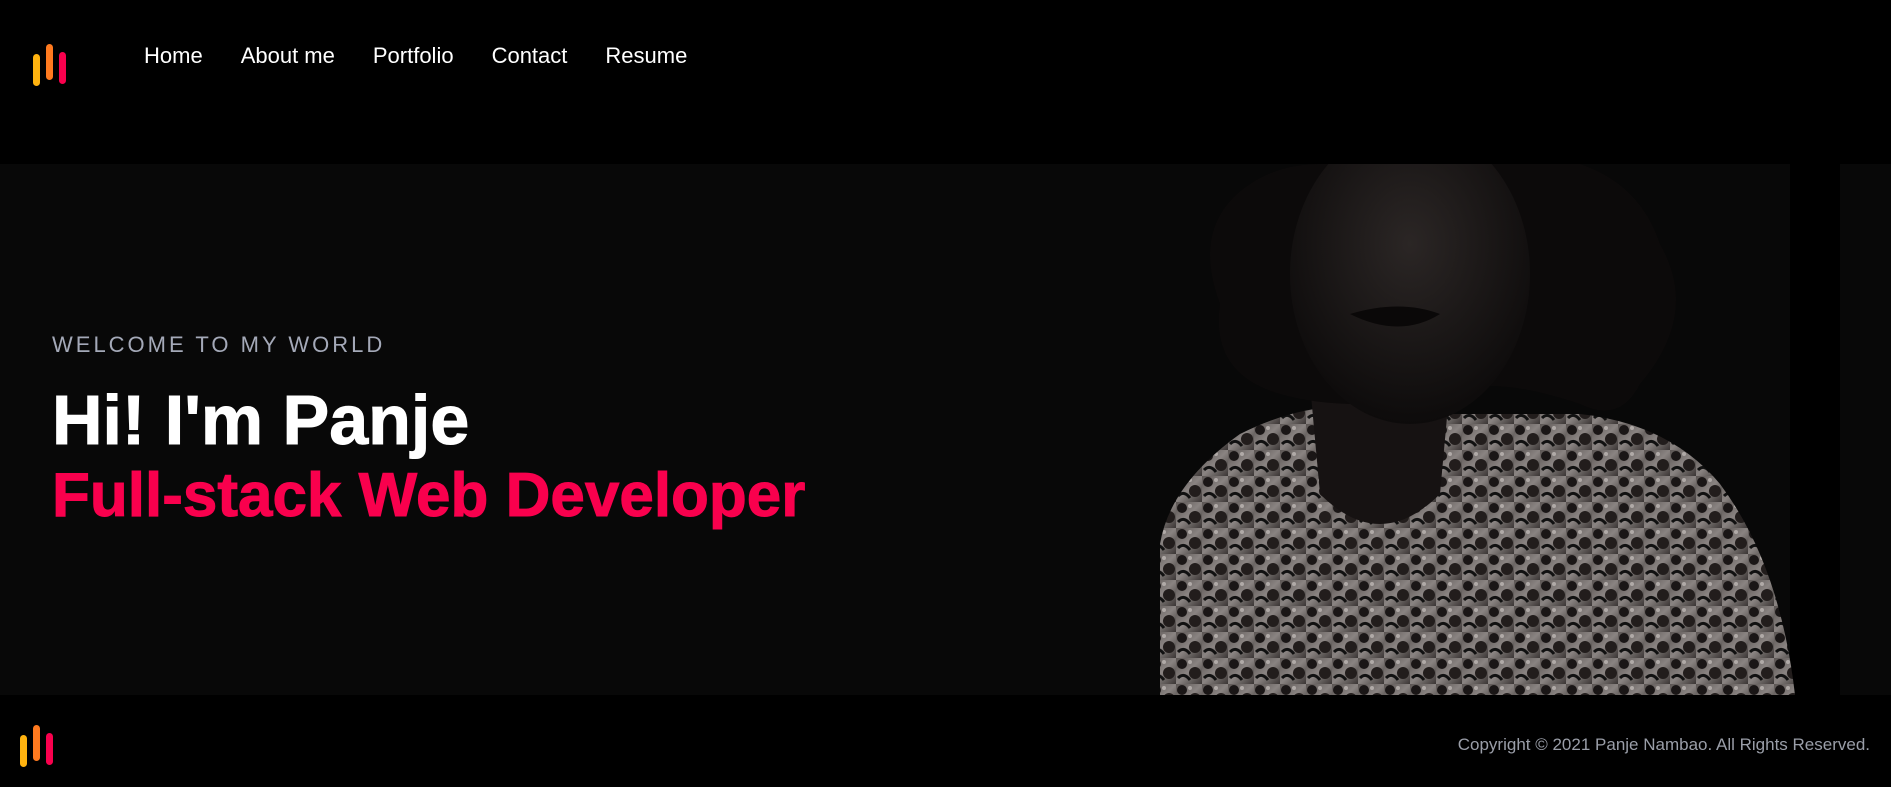  I want to click on nav-portfolio: Portfolio, so click(413, 56).